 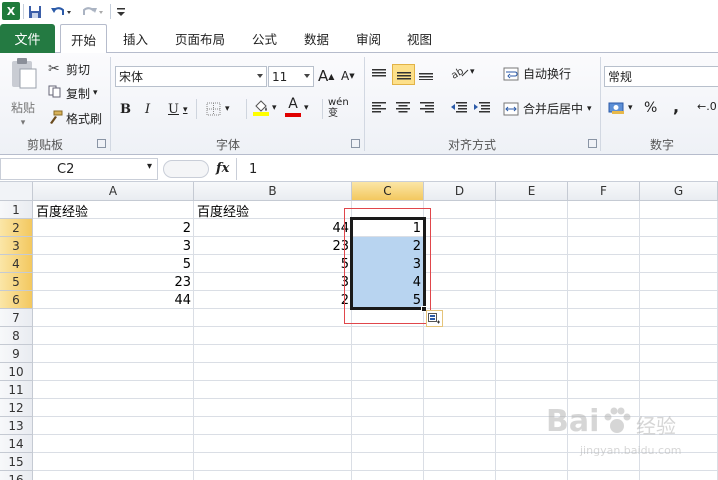 I want to click on row-header-14: 14, so click(x=16, y=444).